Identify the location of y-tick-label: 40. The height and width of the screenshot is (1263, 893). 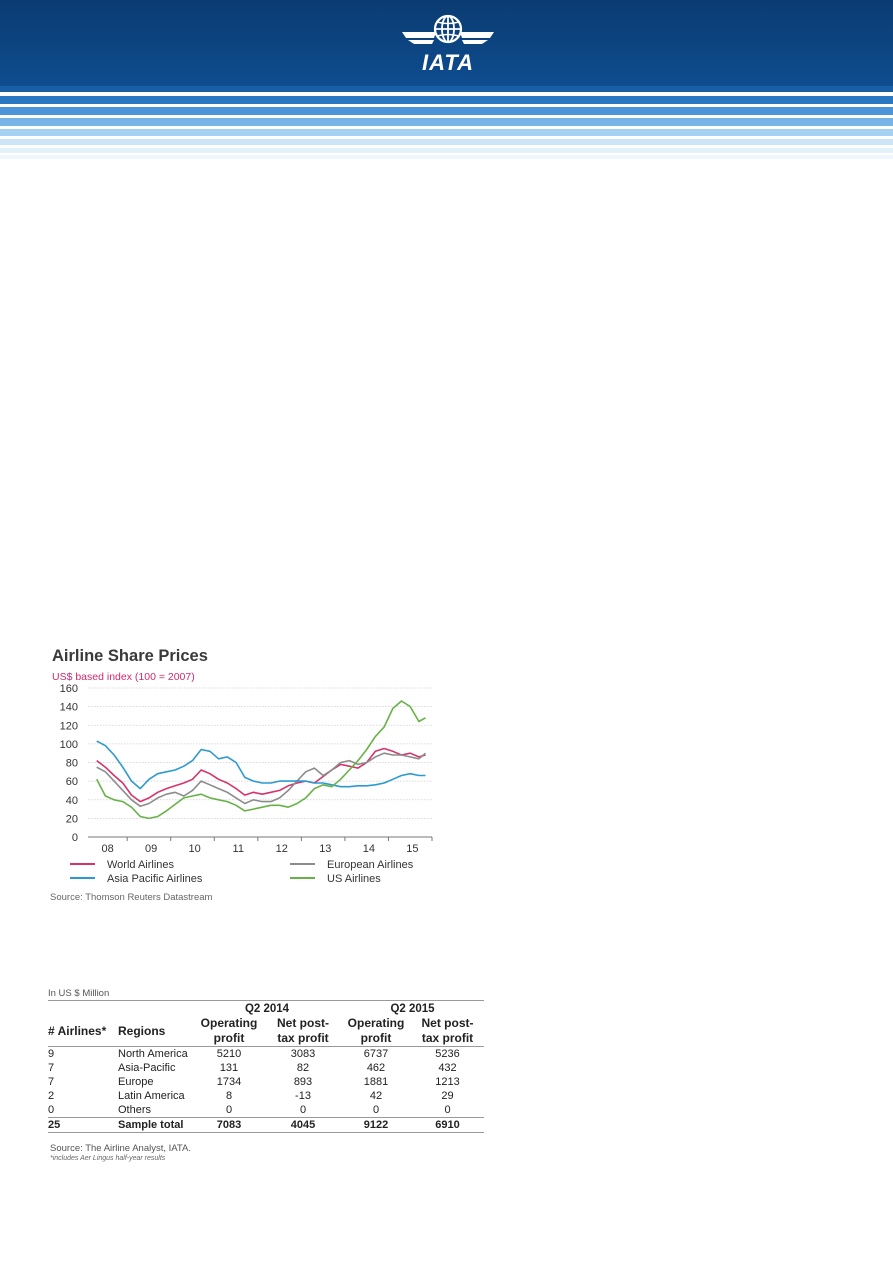
(72, 801).